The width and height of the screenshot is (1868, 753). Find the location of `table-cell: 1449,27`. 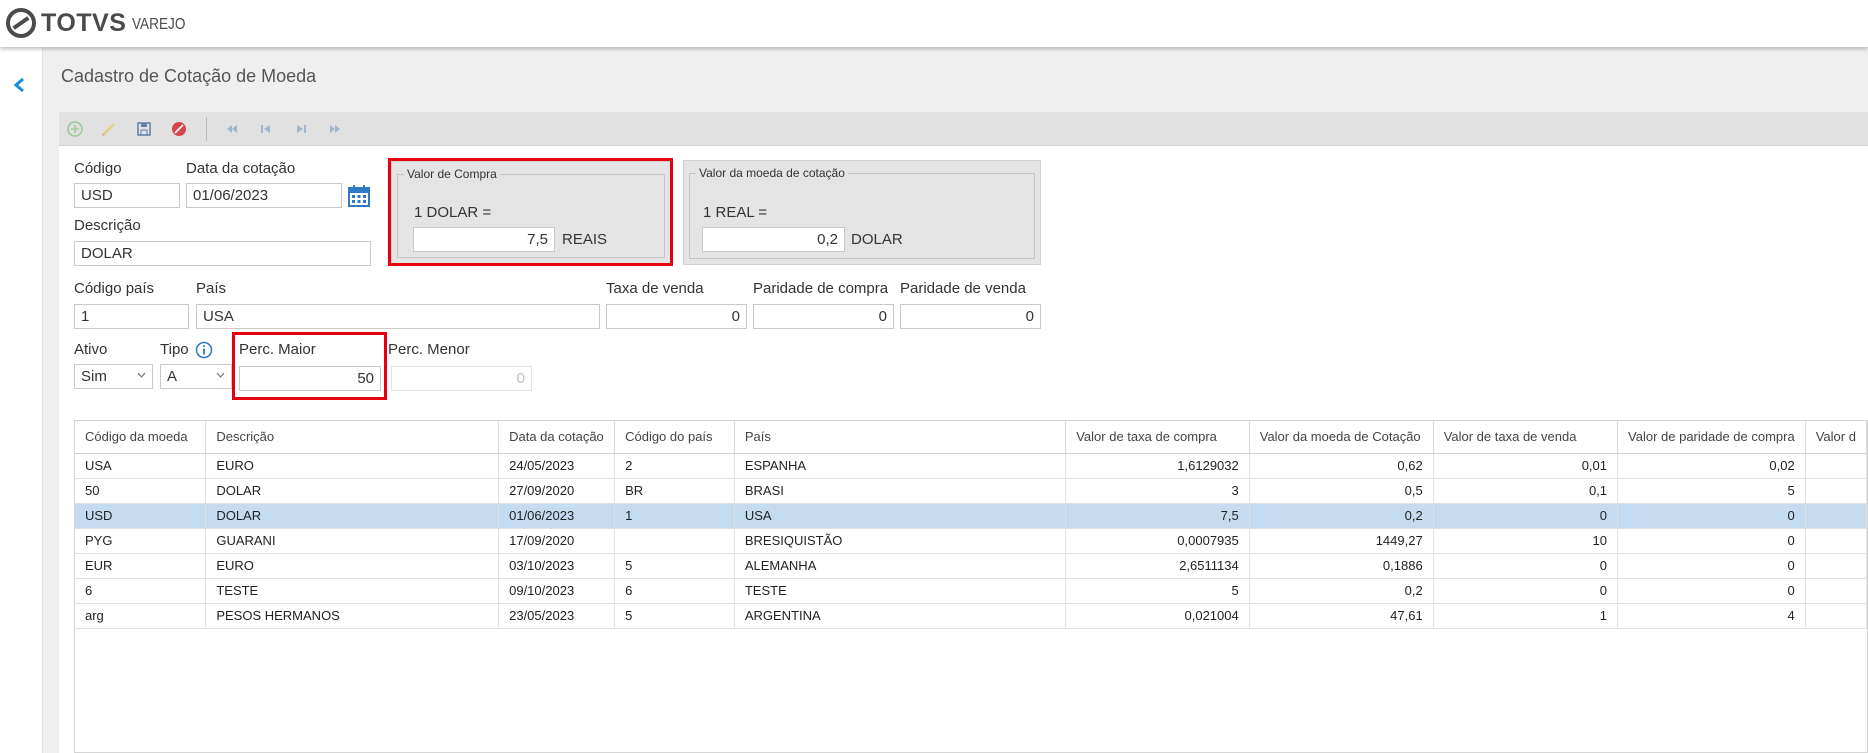

table-cell: 1449,27 is located at coordinates (1341, 541).